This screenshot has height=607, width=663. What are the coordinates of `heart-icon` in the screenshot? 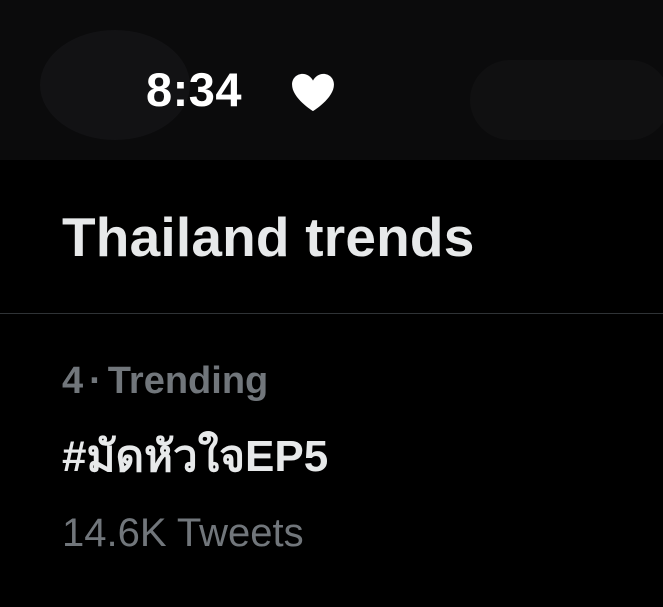 It's located at (313, 92).